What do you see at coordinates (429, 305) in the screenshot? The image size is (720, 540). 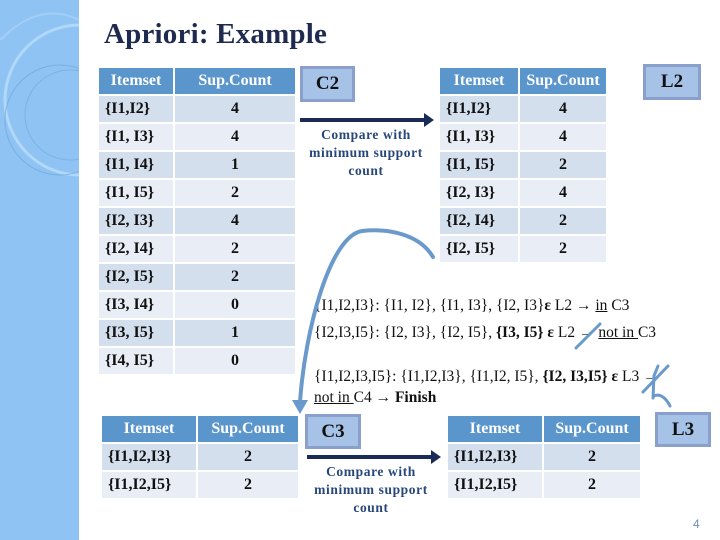 I see `subset-text: {I1,I2,I3}: {I1, I2}, {I1, I3}, {I2, I3}` at bounding box center [429, 305].